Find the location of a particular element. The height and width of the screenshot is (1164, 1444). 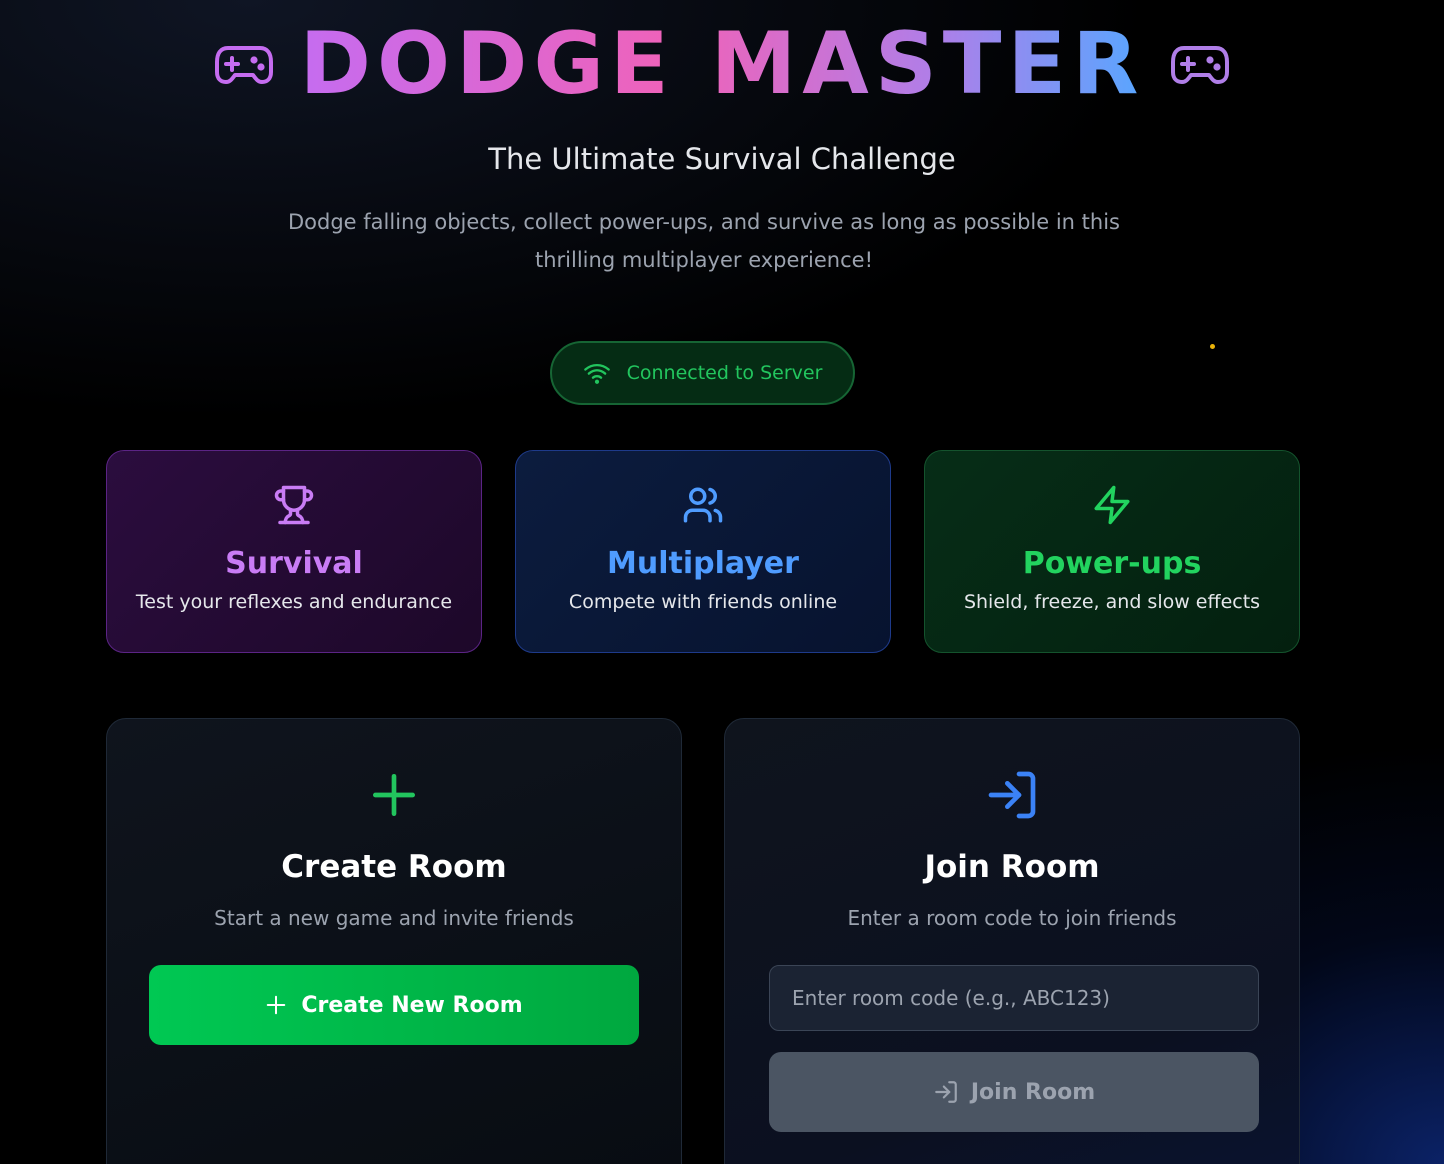

app-title: DODGE MASTER is located at coordinates (722, 64).